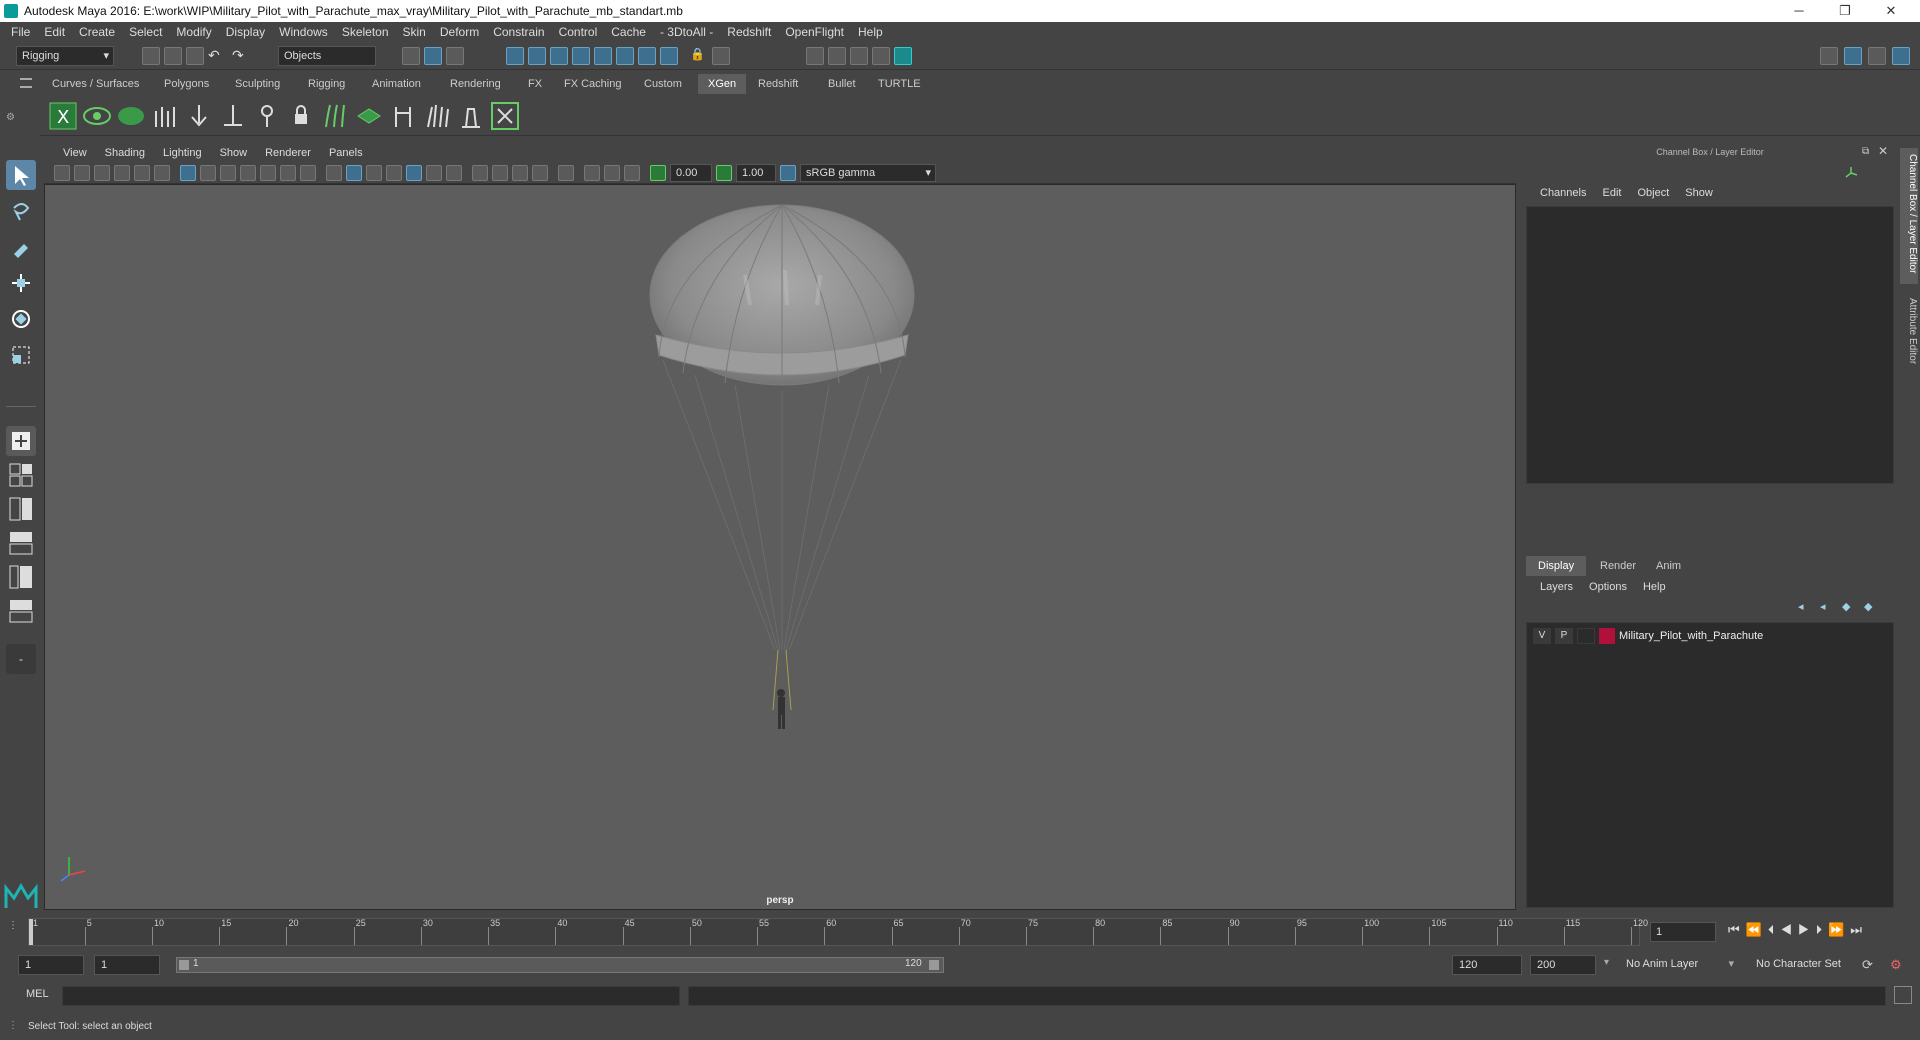 This screenshot has width=1920, height=1040. What do you see at coordinates (1606, 962) in the screenshot?
I see `chevron-down-icon: ▾` at bounding box center [1606, 962].